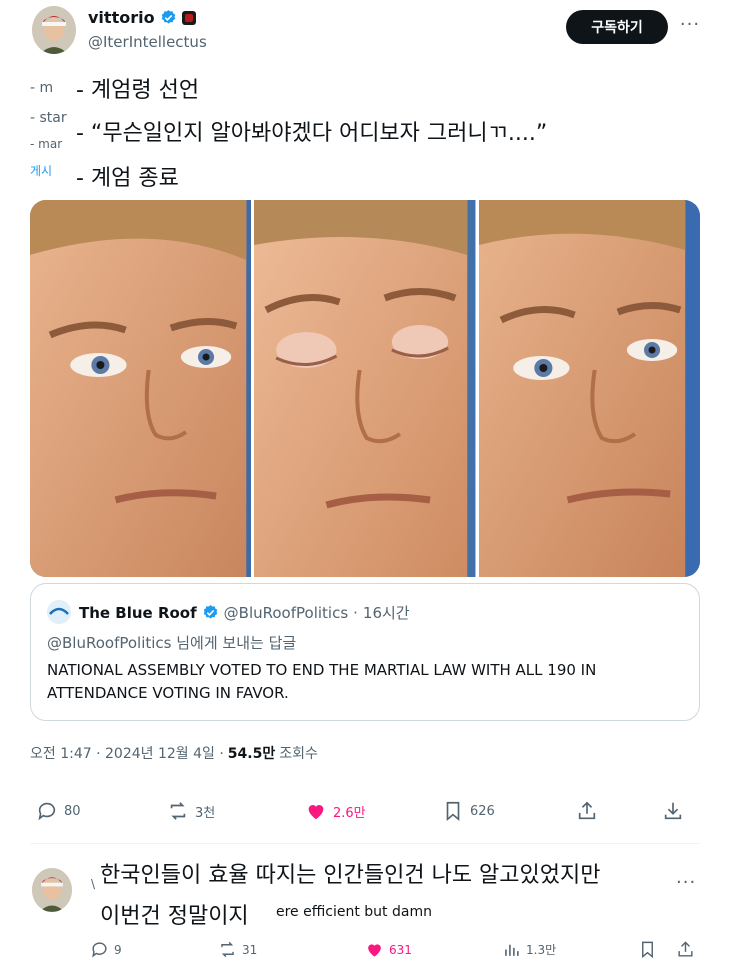 This screenshot has height=969, width=743. Describe the element at coordinates (52, 890) in the screenshot. I see `reply-author-avatar` at that location.